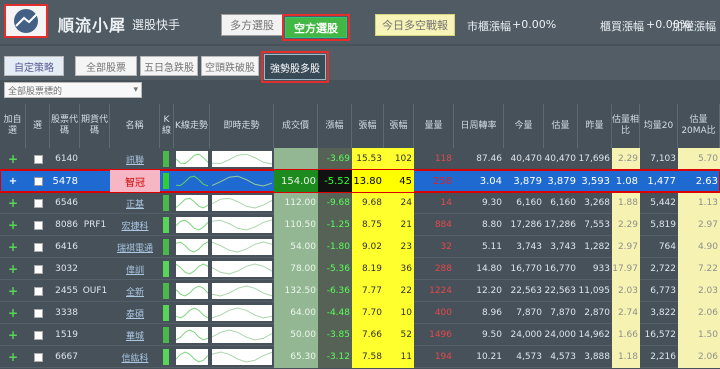 The image size is (720, 369). I want to click on ma20-ratio: 2.06, so click(699, 357).